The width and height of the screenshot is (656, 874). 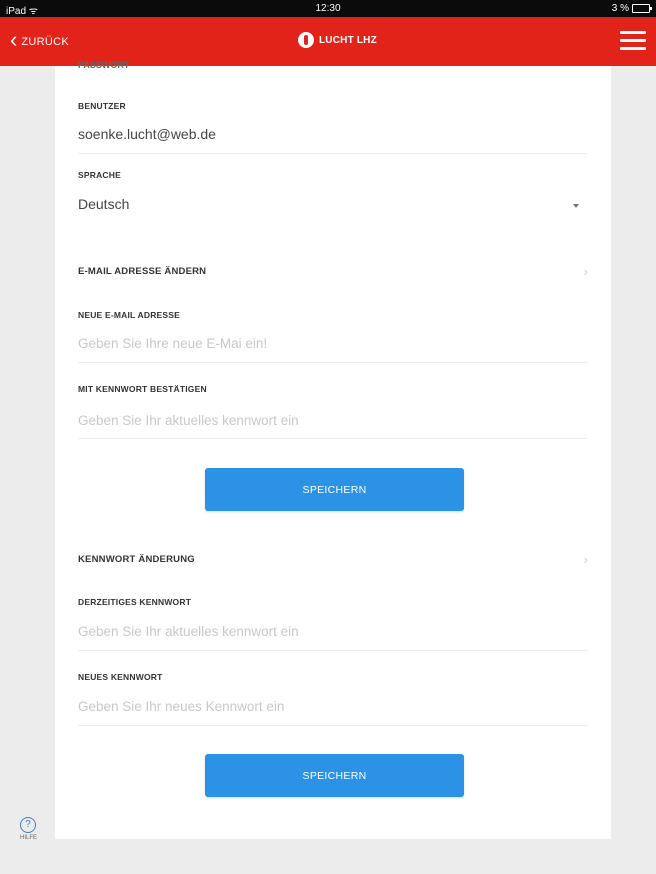 I want to click on current-password-label: DERZEITIGES KENNWORT, so click(x=135, y=602).